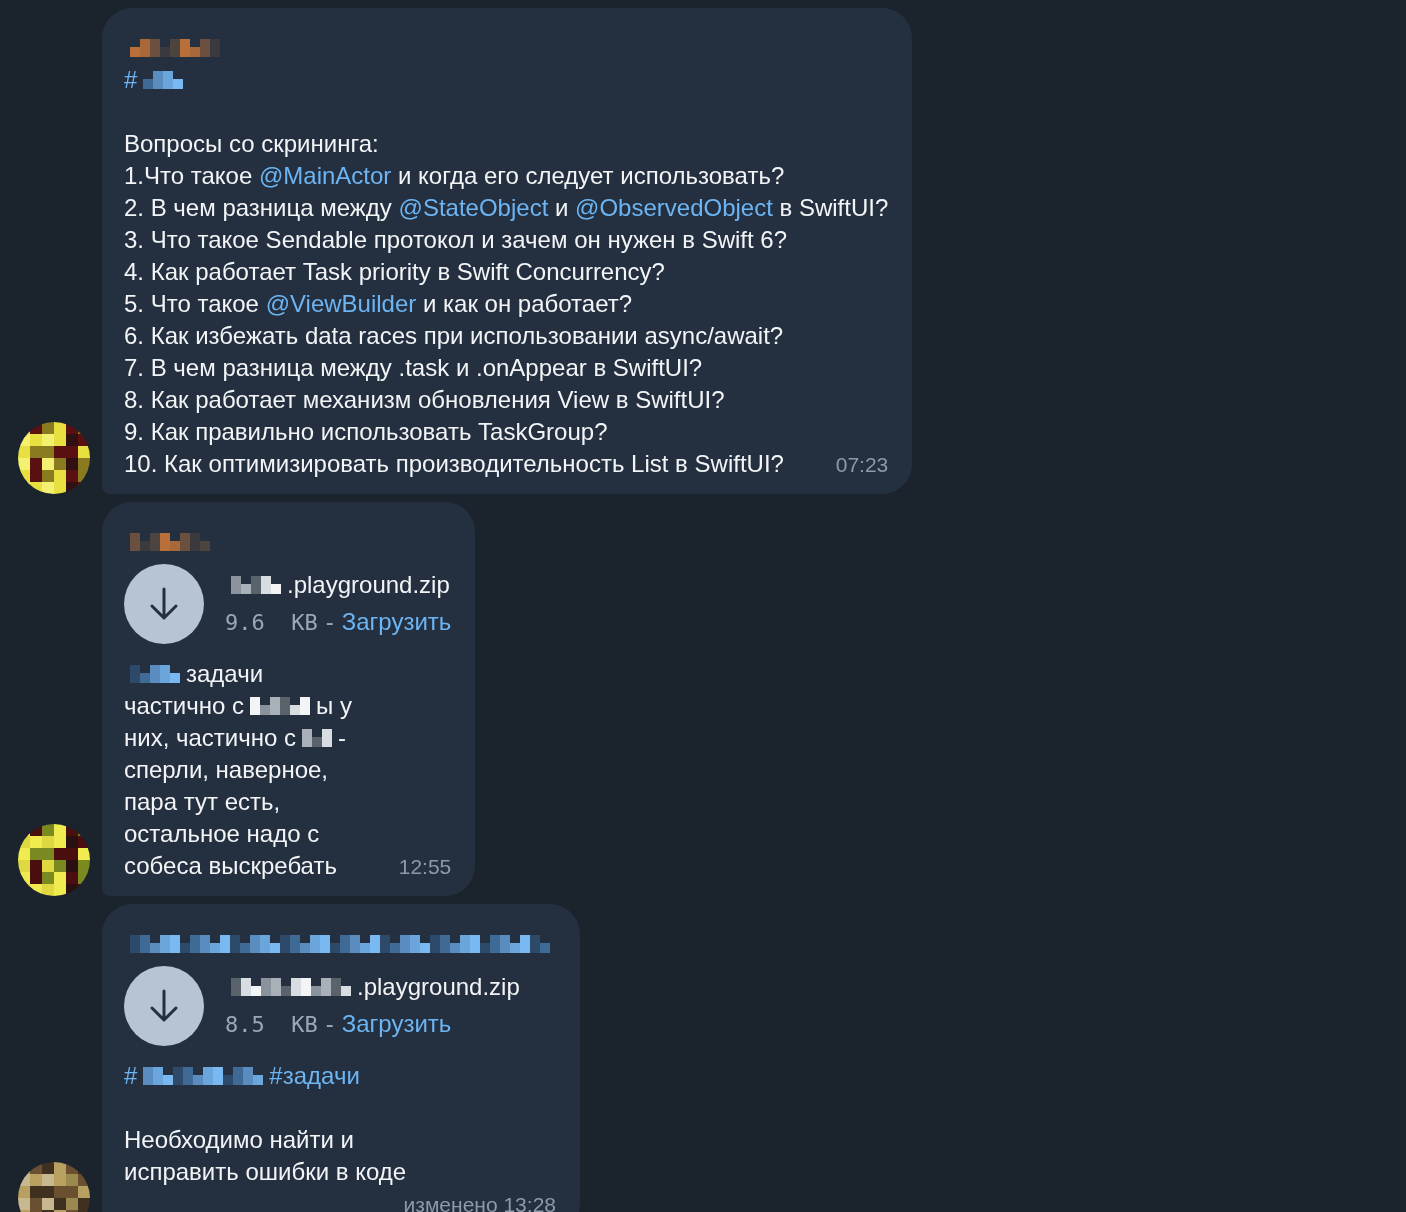  What do you see at coordinates (252, 144) in the screenshot?
I see `message-text: Вопросы со скрининга:` at bounding box center [252, 144].